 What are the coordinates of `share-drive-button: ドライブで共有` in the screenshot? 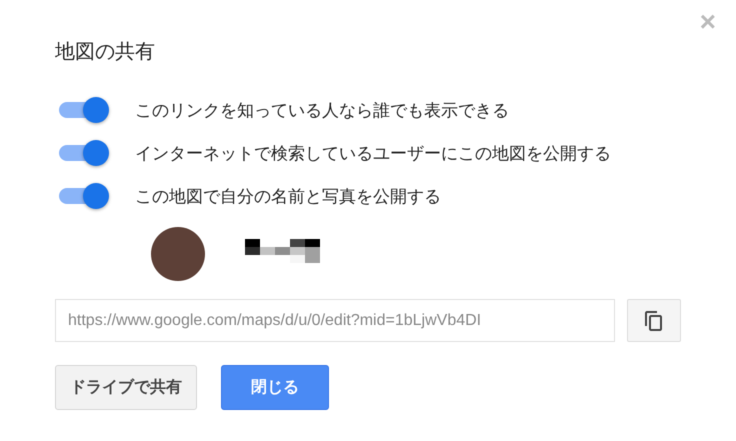 It's located at (126, 387).